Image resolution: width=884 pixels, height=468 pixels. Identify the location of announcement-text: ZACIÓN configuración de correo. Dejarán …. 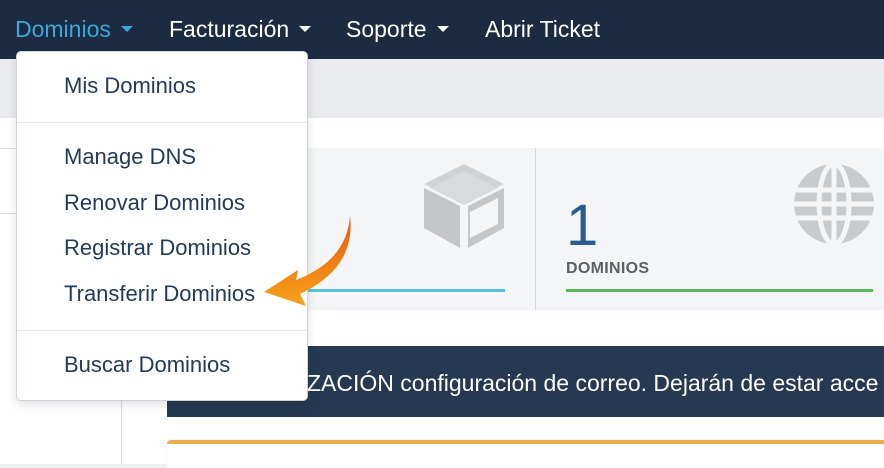
(593, 383).